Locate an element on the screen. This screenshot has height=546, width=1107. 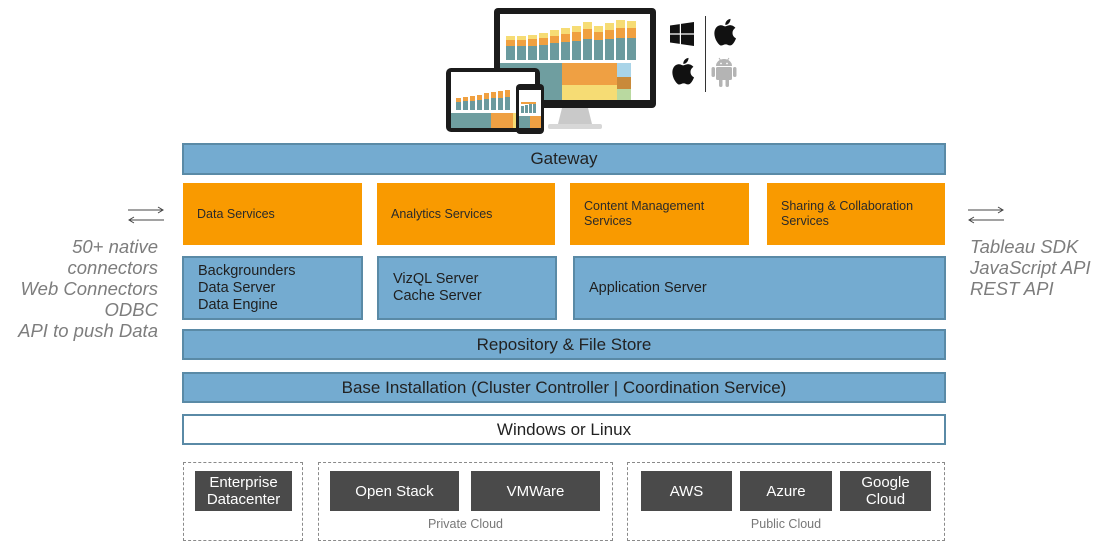
service-label: Analytics Services is located at coordinates (442, 213).